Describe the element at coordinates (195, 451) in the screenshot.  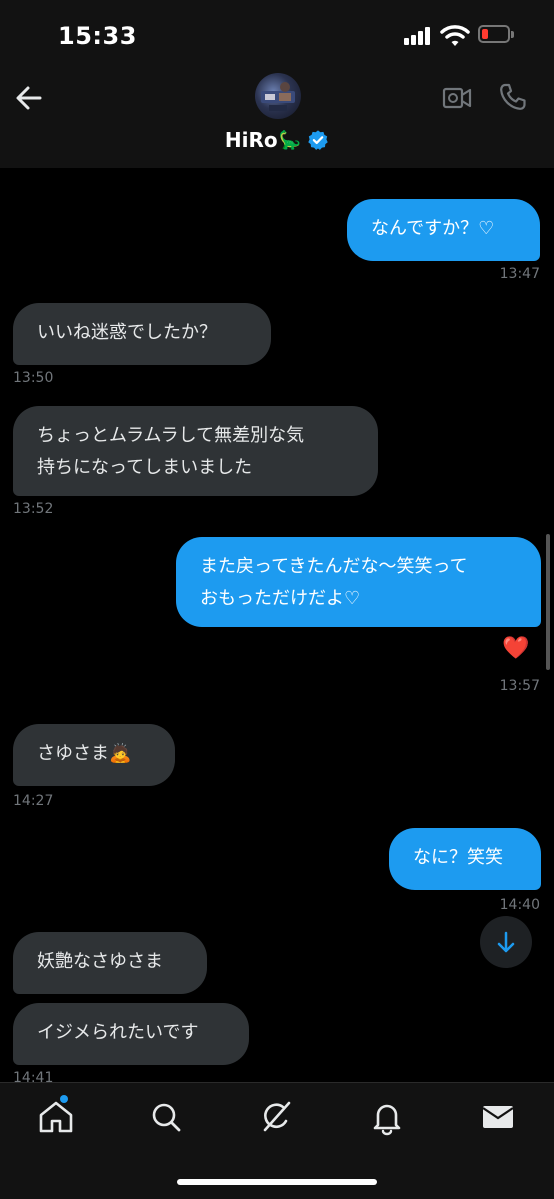
I see `message-bubble-incoming: ちょっとムラムラして無差別な気 持ちになってしまいました` at that location.